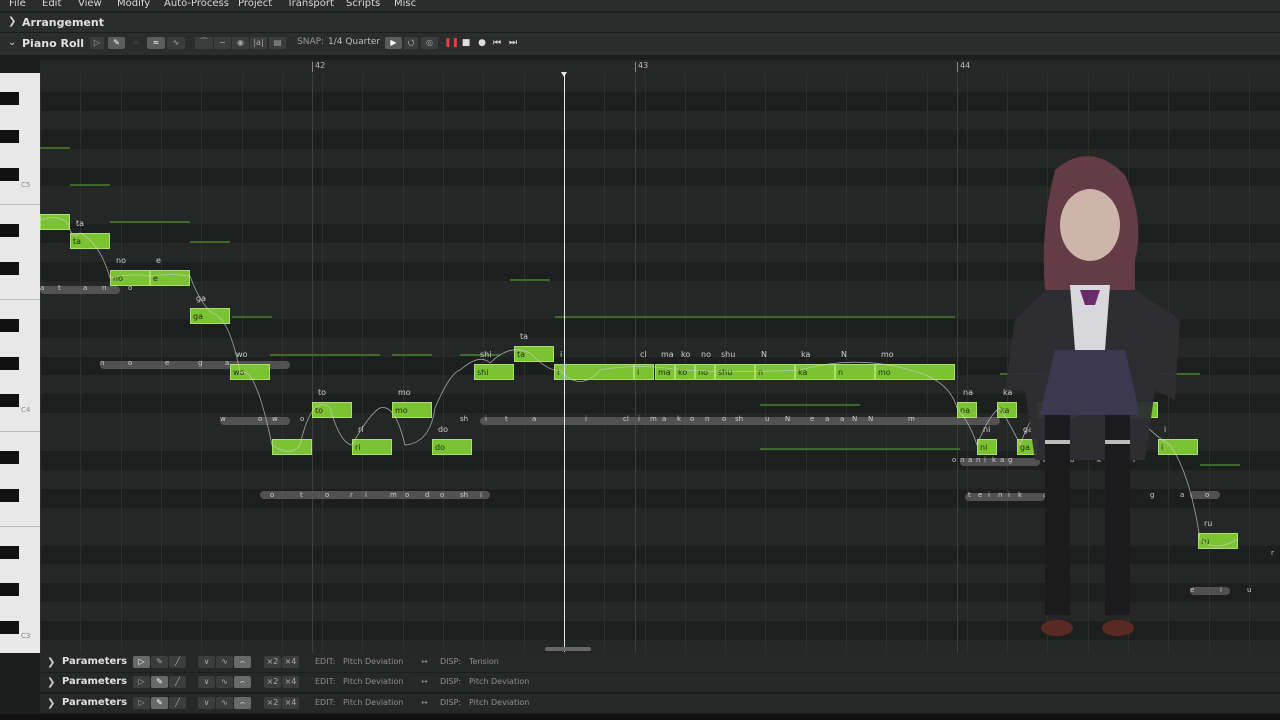 The image size is (1280, 720). I want to click on playhead-line, so click(564, 362).